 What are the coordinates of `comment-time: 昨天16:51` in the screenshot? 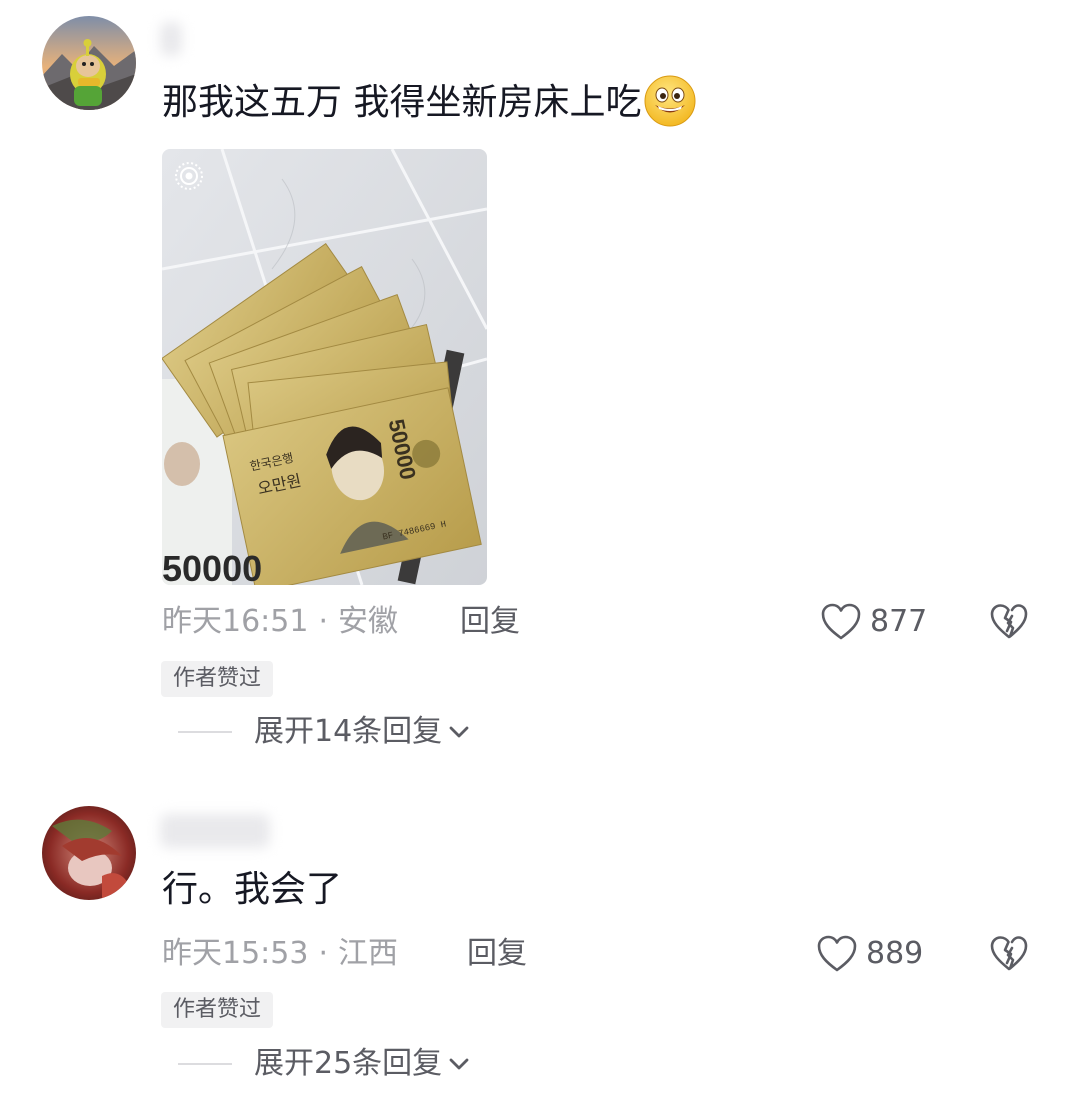 It's located at (235, 621).